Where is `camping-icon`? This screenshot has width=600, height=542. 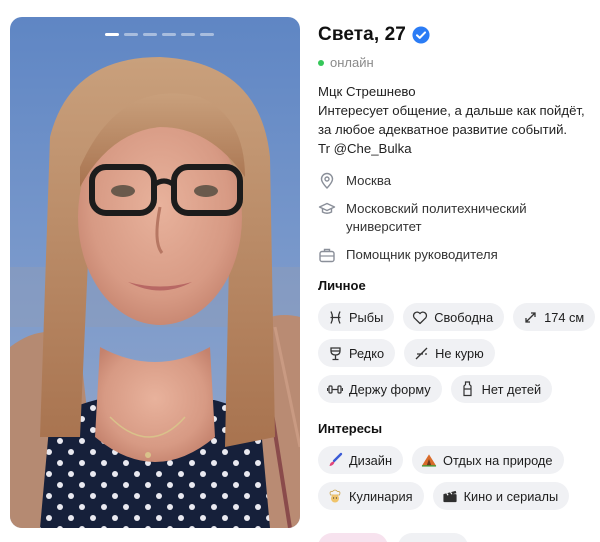 camping-icon is located at coordinates (429, 460).